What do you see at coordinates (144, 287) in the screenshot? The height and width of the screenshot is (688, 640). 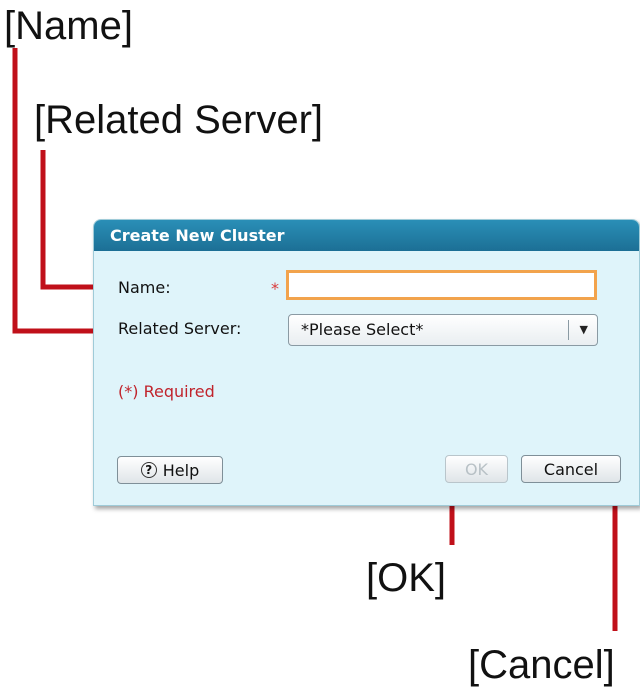 I see `name-label: Name:` at bounding box center [144, 287].